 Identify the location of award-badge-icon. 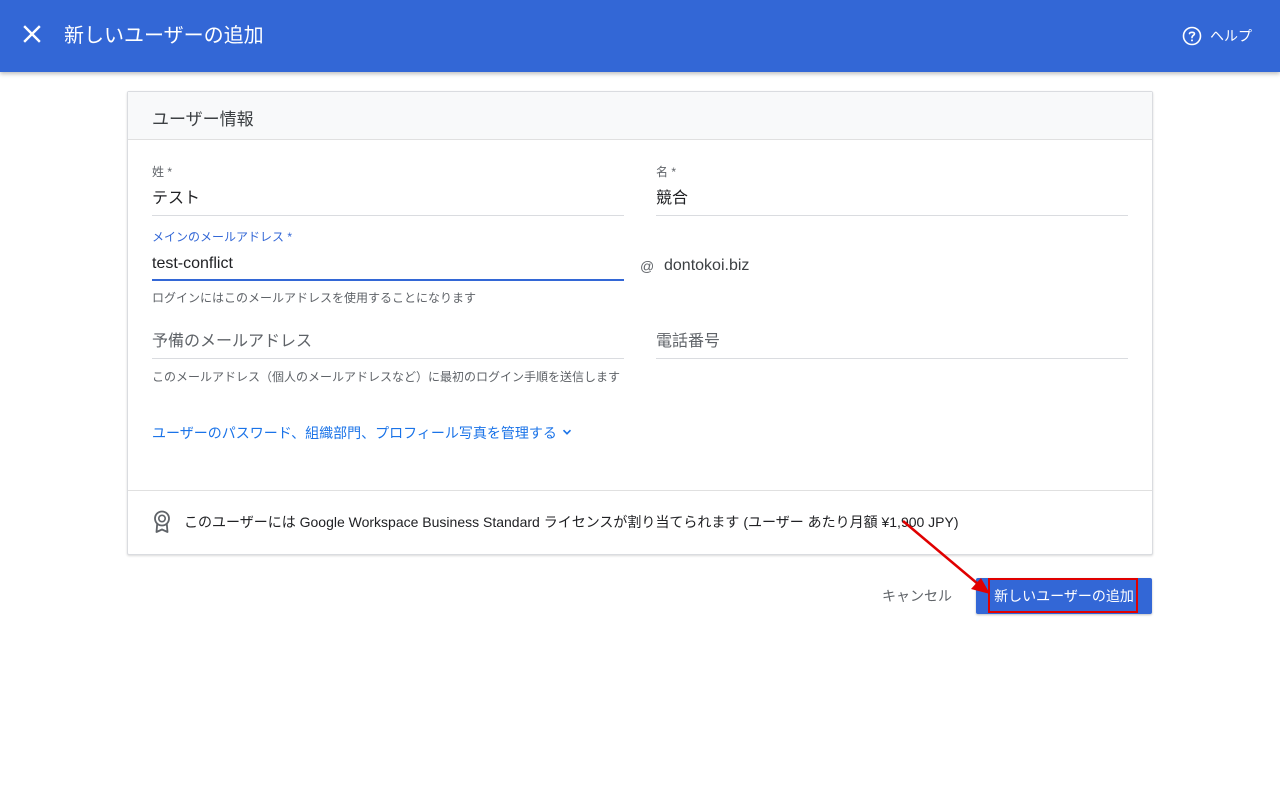
(162, 522).